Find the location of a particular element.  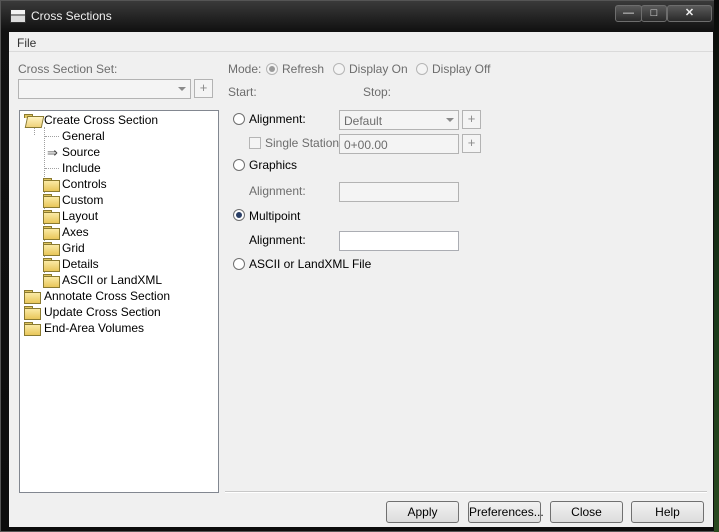

title-bar: Cross Sections ― □ ✕ is located at coordinates (359, 16).